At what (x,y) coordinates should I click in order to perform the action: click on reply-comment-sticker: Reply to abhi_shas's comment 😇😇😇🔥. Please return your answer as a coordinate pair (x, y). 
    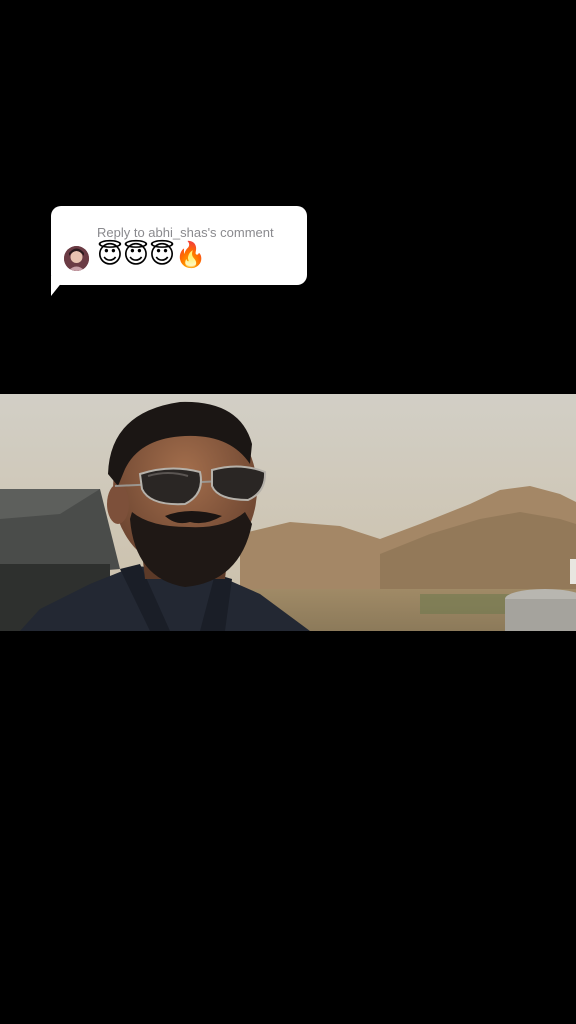
    Looking at the image, I should click on (179, 245).